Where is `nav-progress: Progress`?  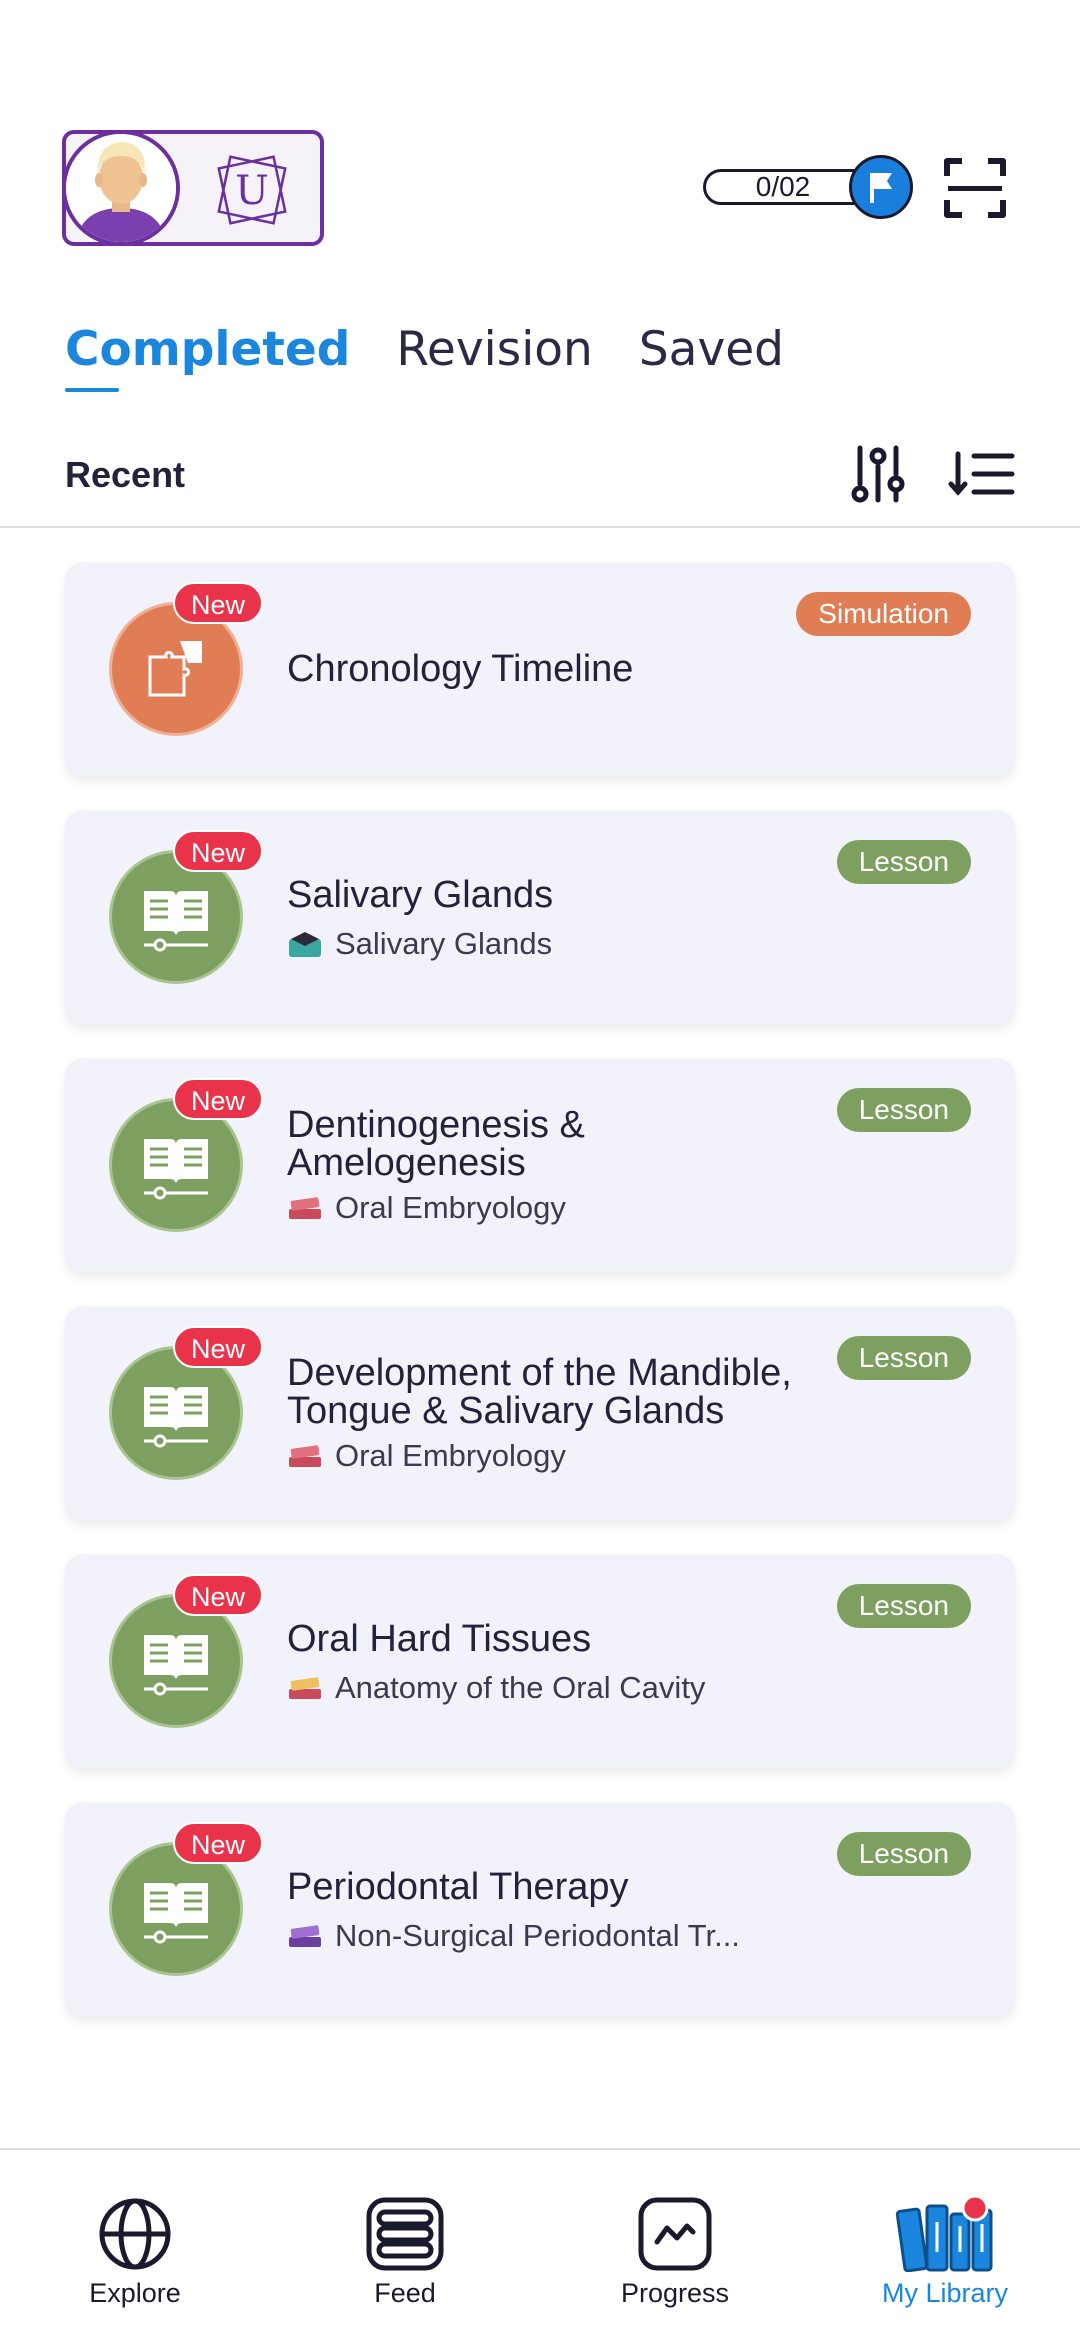 nav-progress: Progress is located at coordinates (675, 2252).